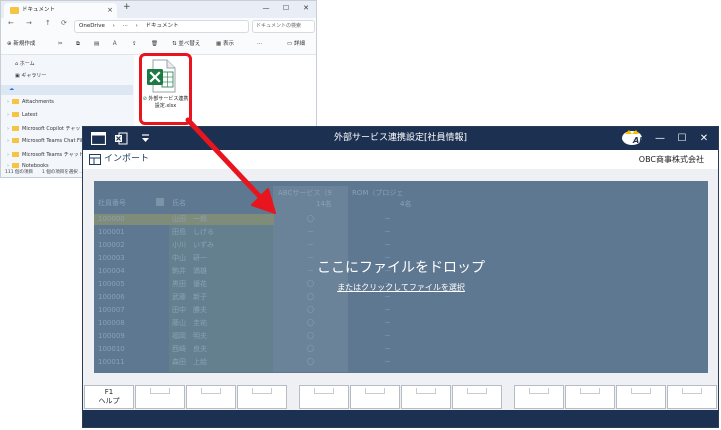  Describe the element at coordinates (228, 44) in the screenshot. I see `view-button-label: 表示` at that location.